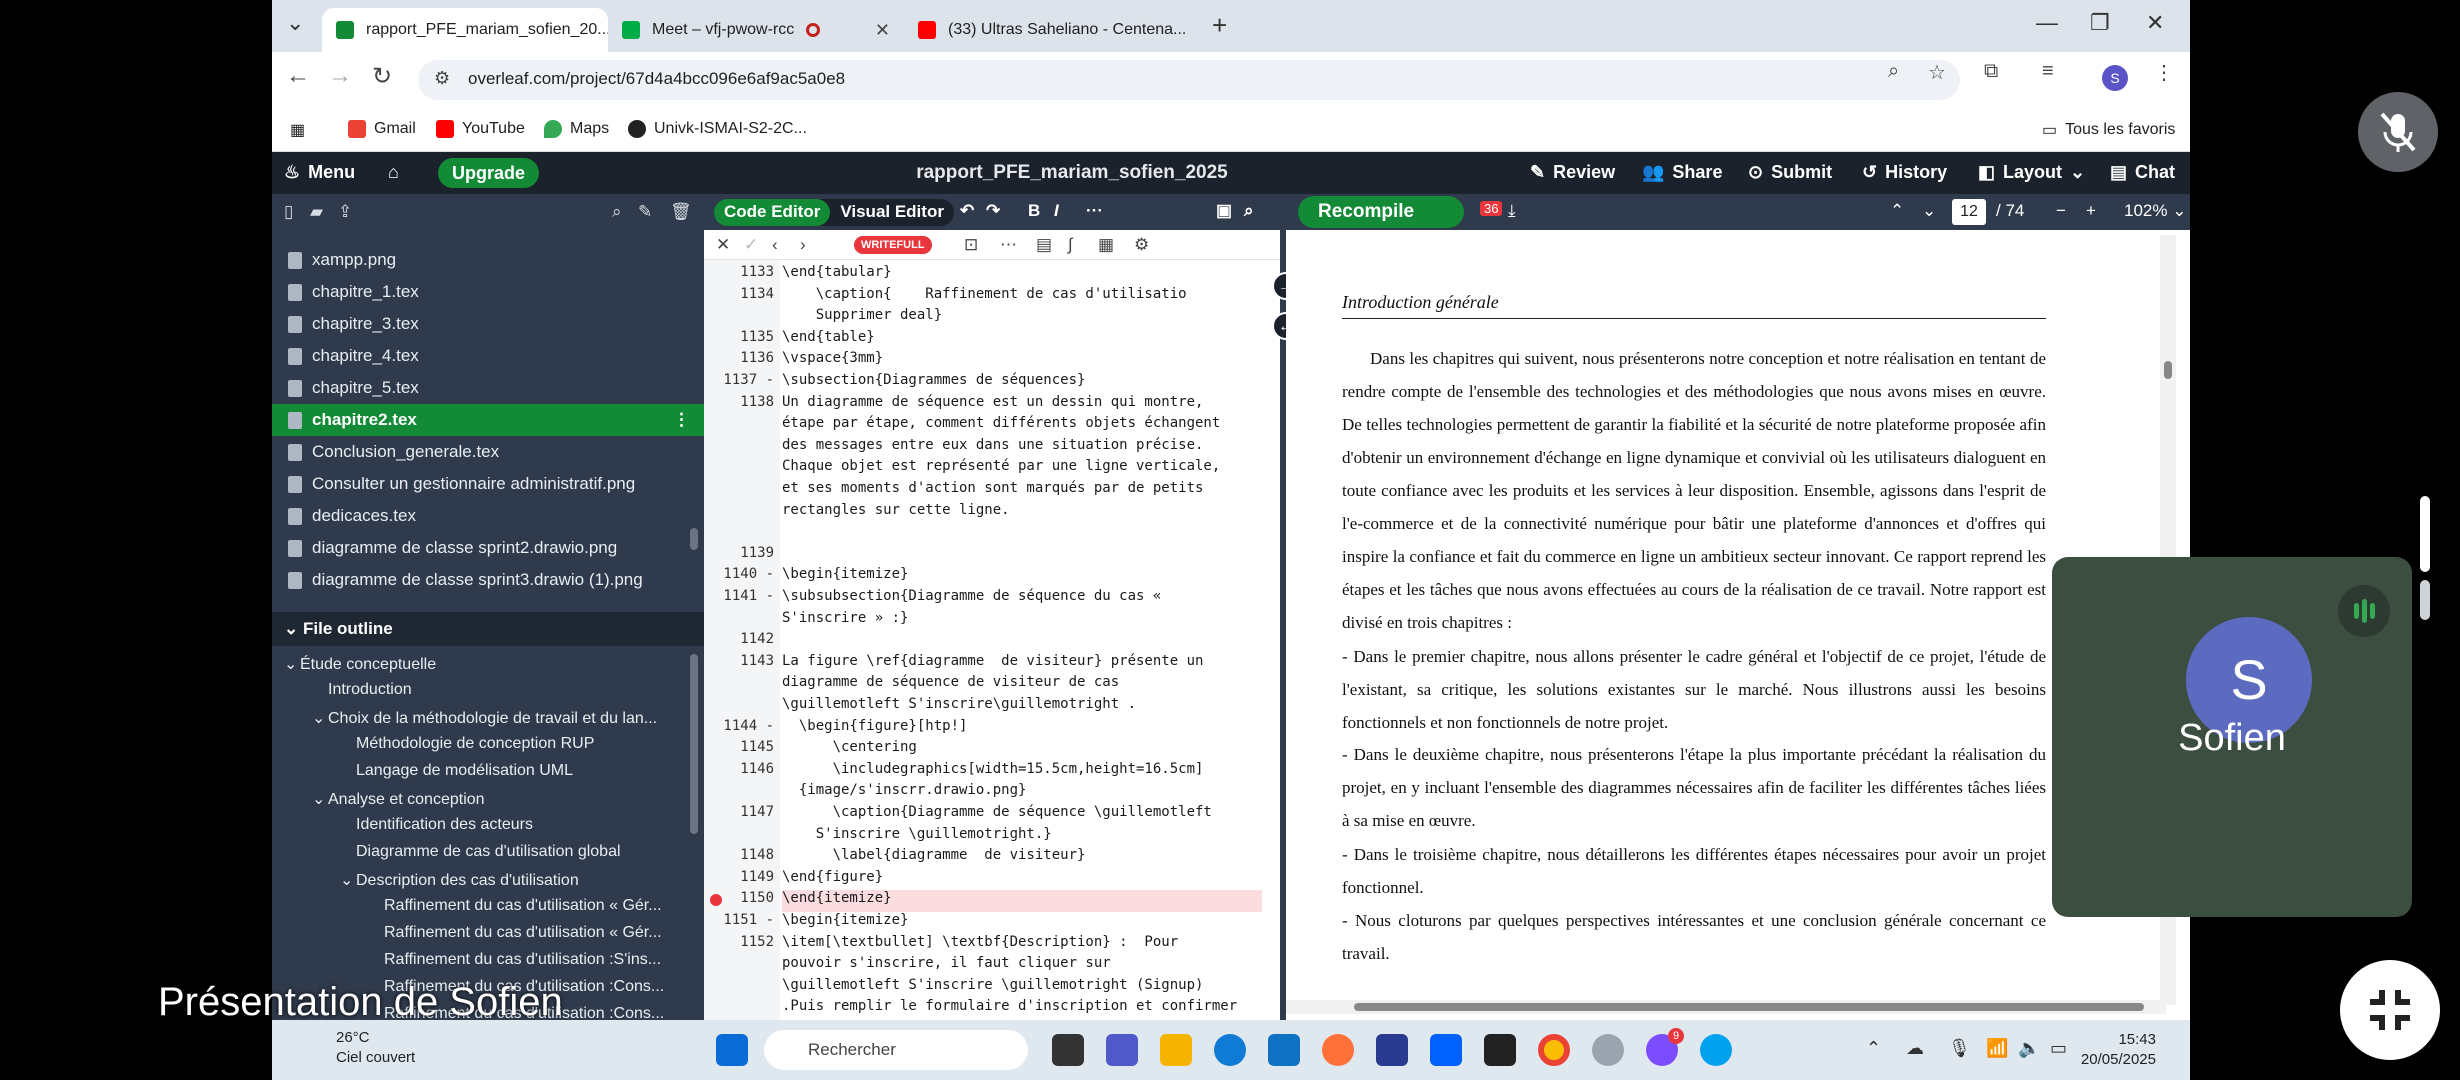  What do you see at coordinates (756, 30) in the screenshot?
I see `tab-meet: Meet – vfj-pwow-rcc ✕` at bounding box center [756, 30].